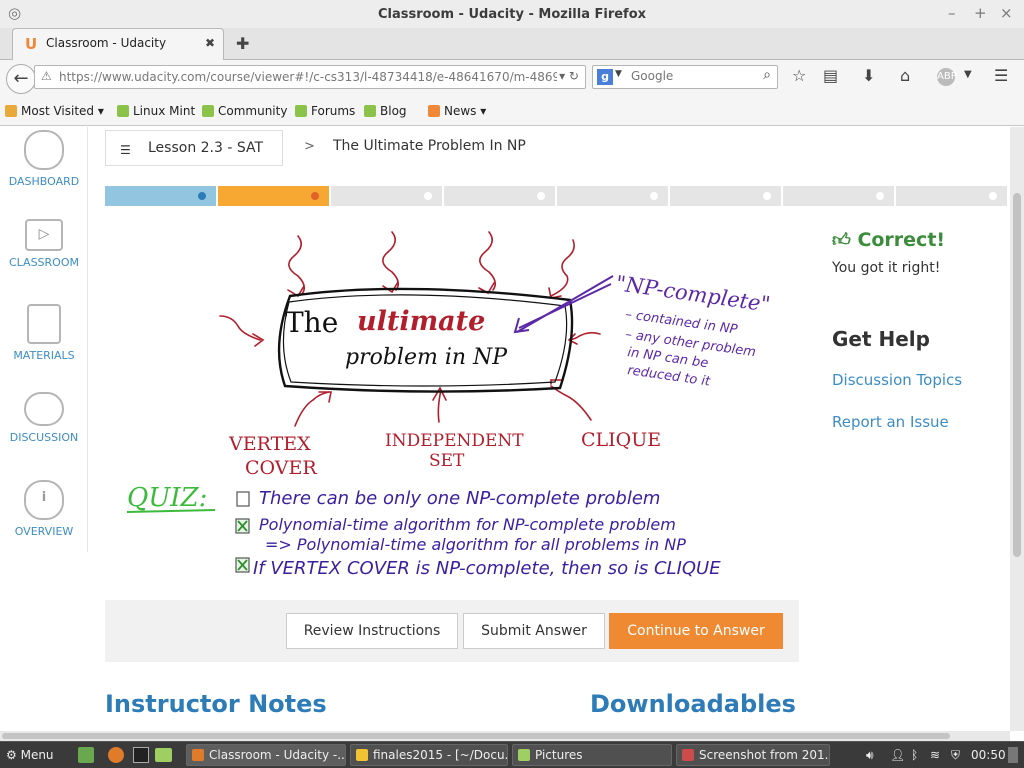  I want to click on search-input, so click(690, 76).